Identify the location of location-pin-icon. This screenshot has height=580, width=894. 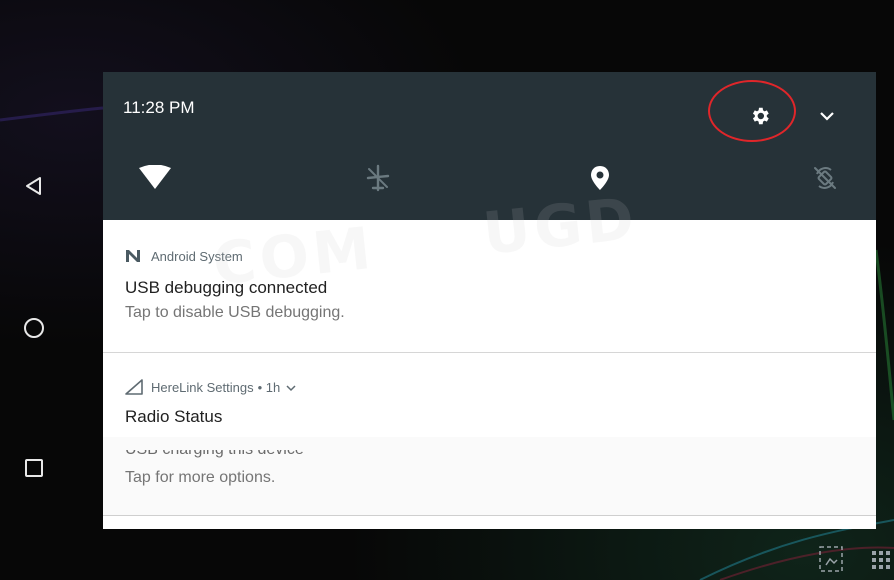
(600, 178).